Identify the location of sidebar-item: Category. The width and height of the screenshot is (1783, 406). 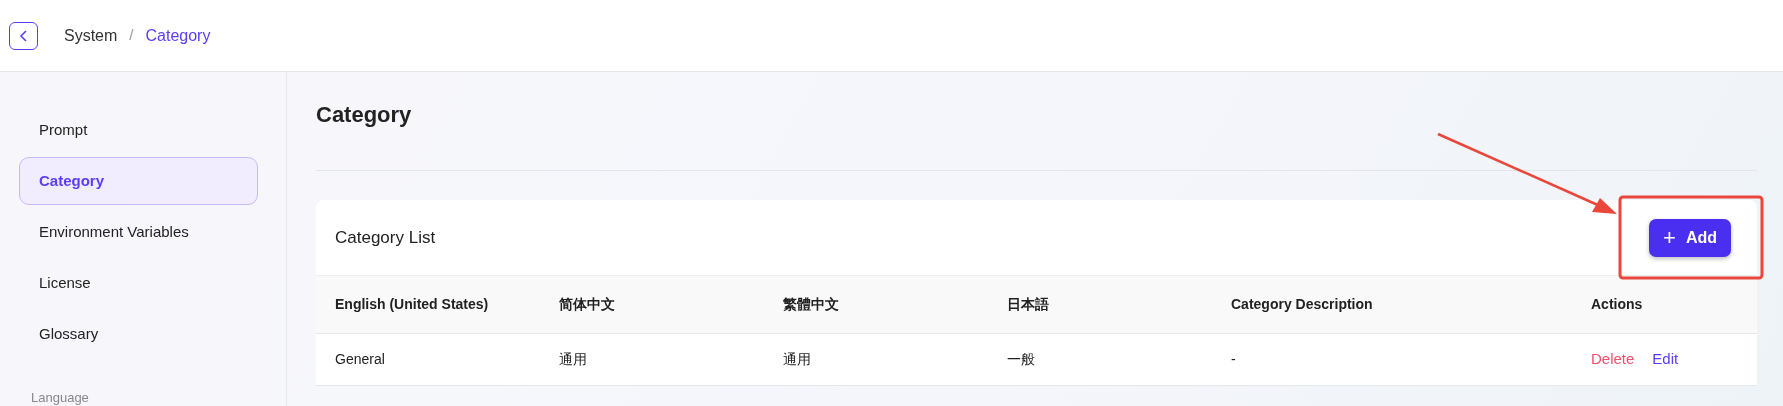
(138, 181).